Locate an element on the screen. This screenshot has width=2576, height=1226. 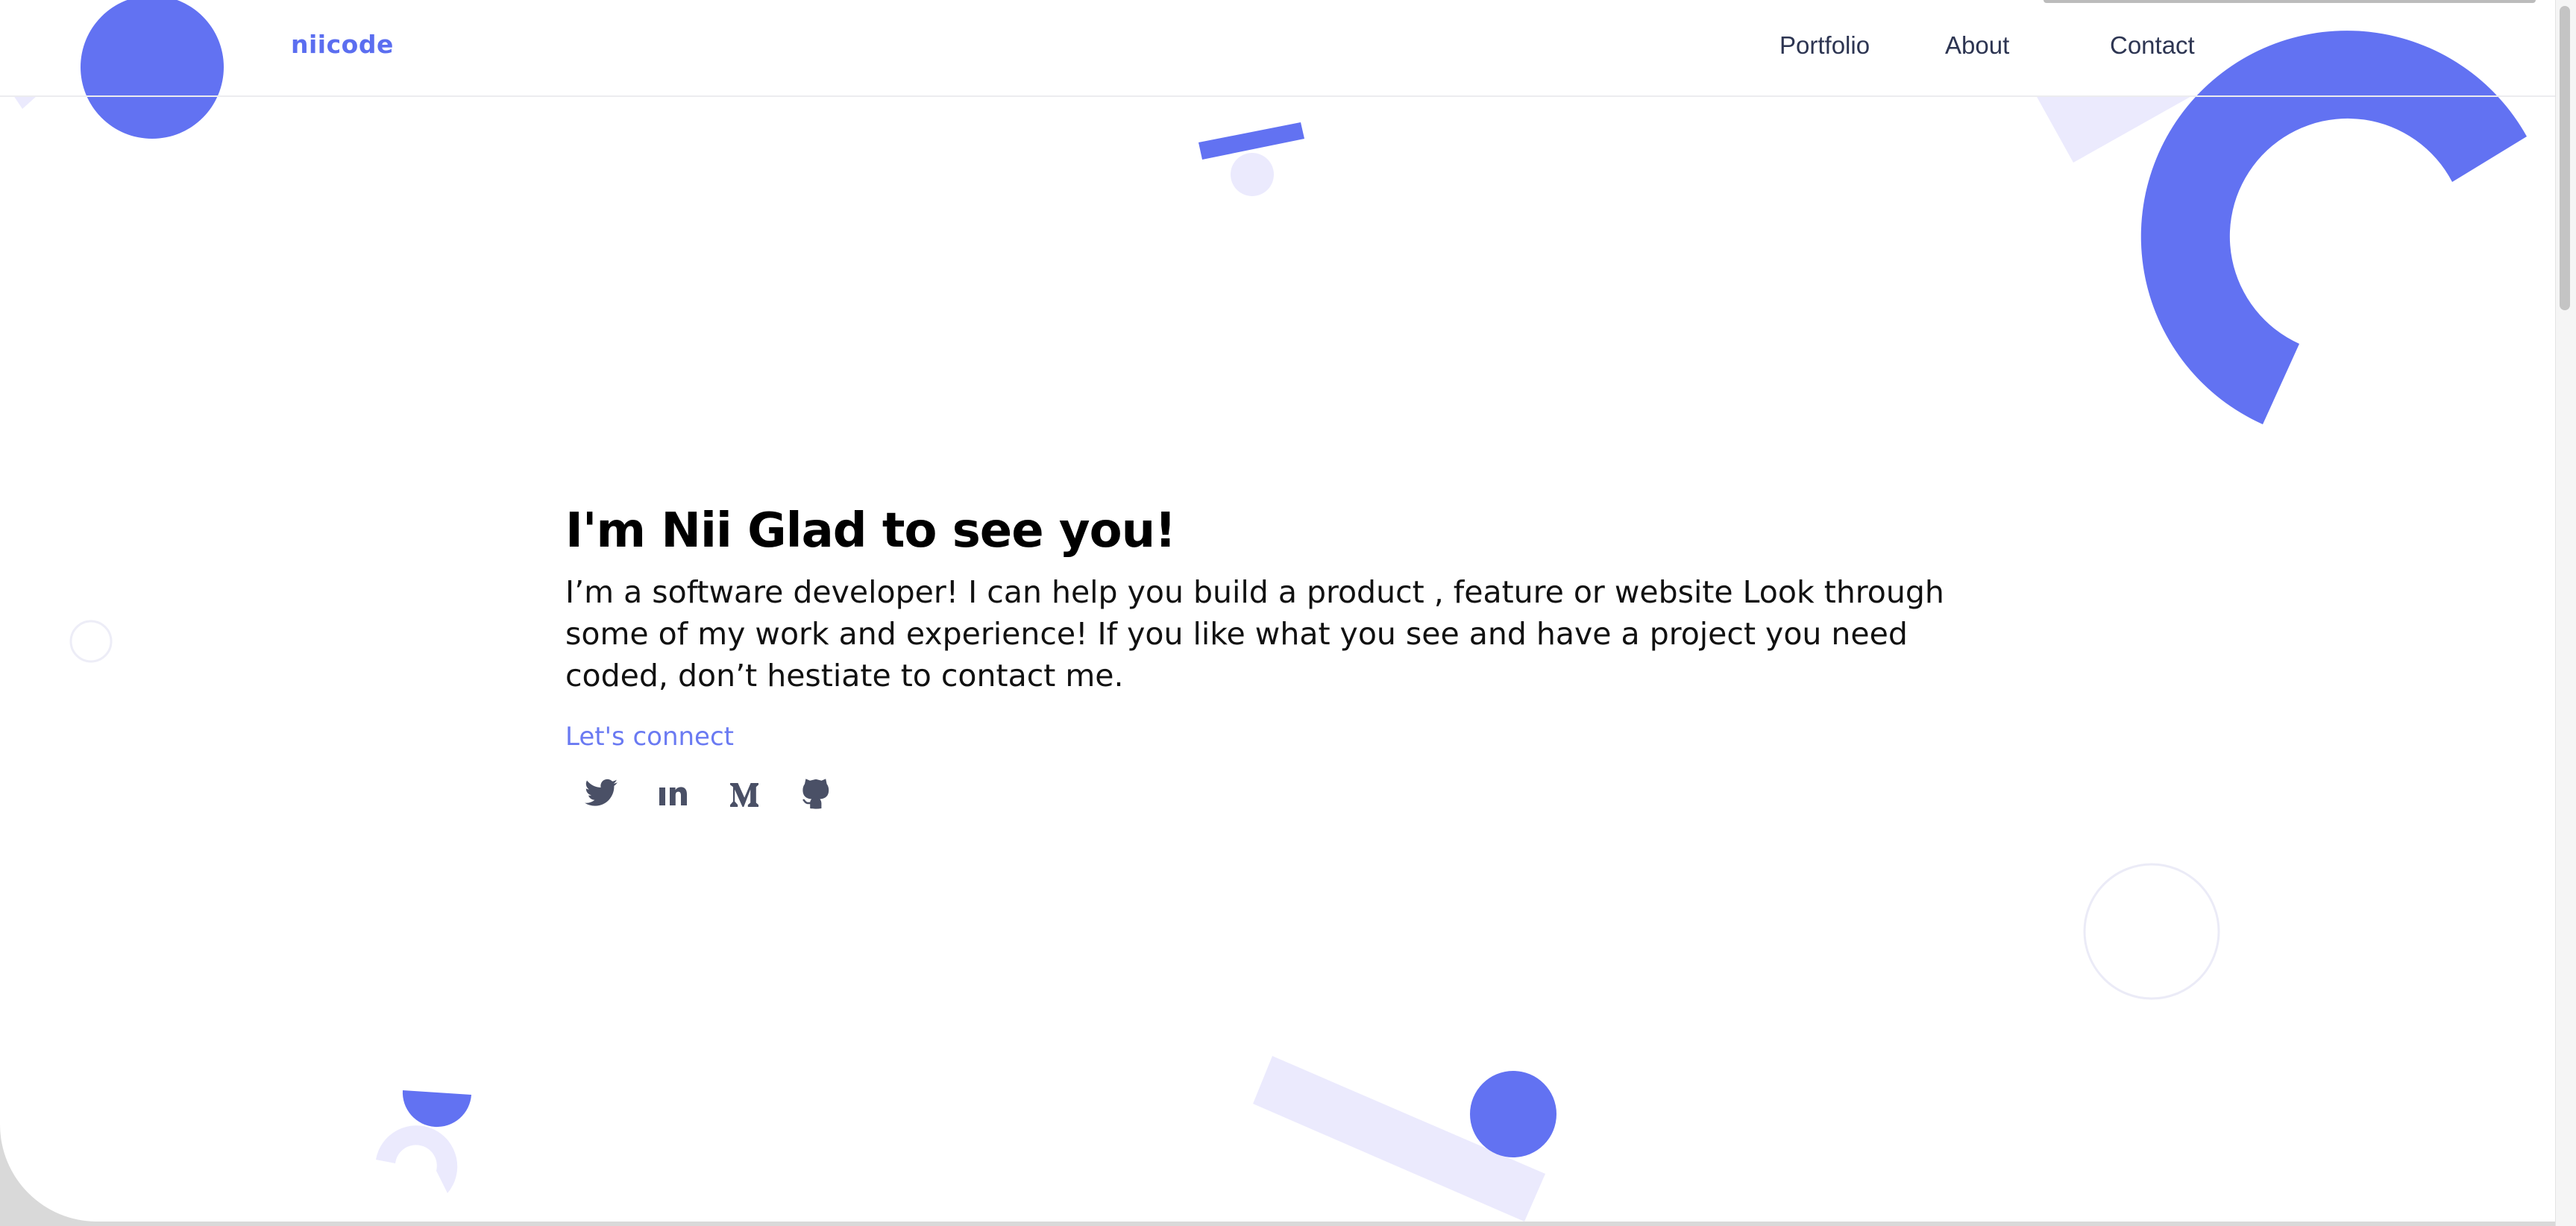
twitter-link is located at coordinates (601, 793).